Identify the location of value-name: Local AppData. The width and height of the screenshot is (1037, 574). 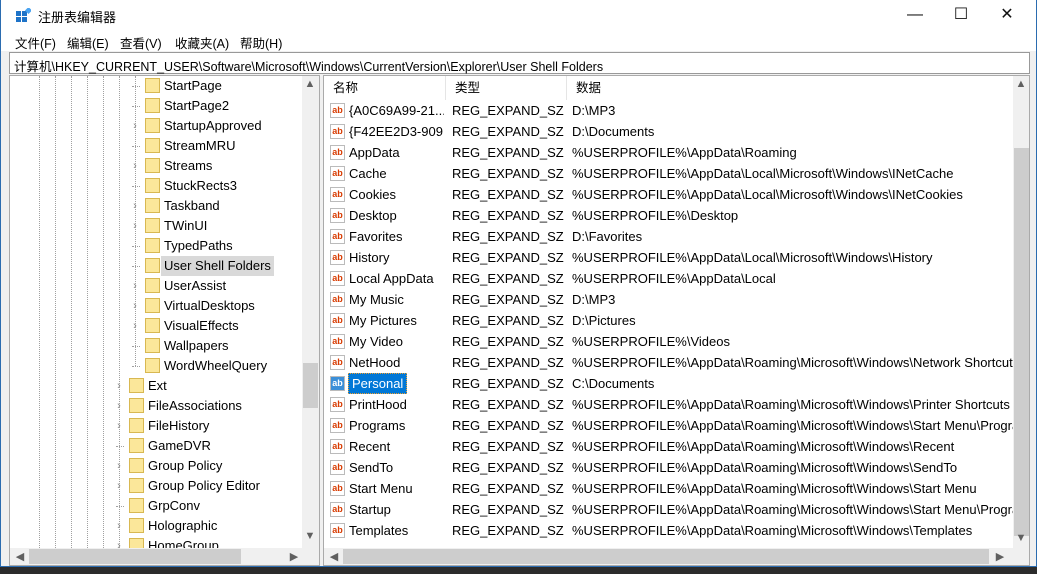
(391, 278).